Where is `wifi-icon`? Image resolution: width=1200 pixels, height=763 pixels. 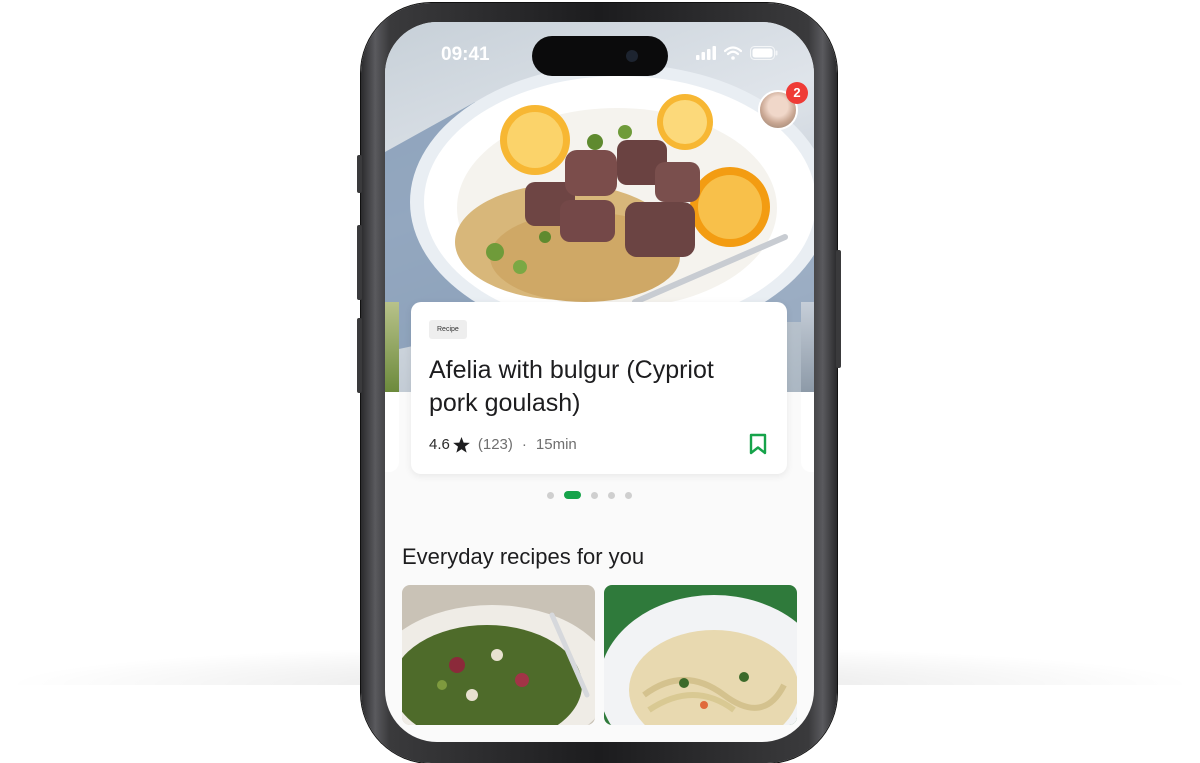
wifi-icon is located at coordinates (733, 53).